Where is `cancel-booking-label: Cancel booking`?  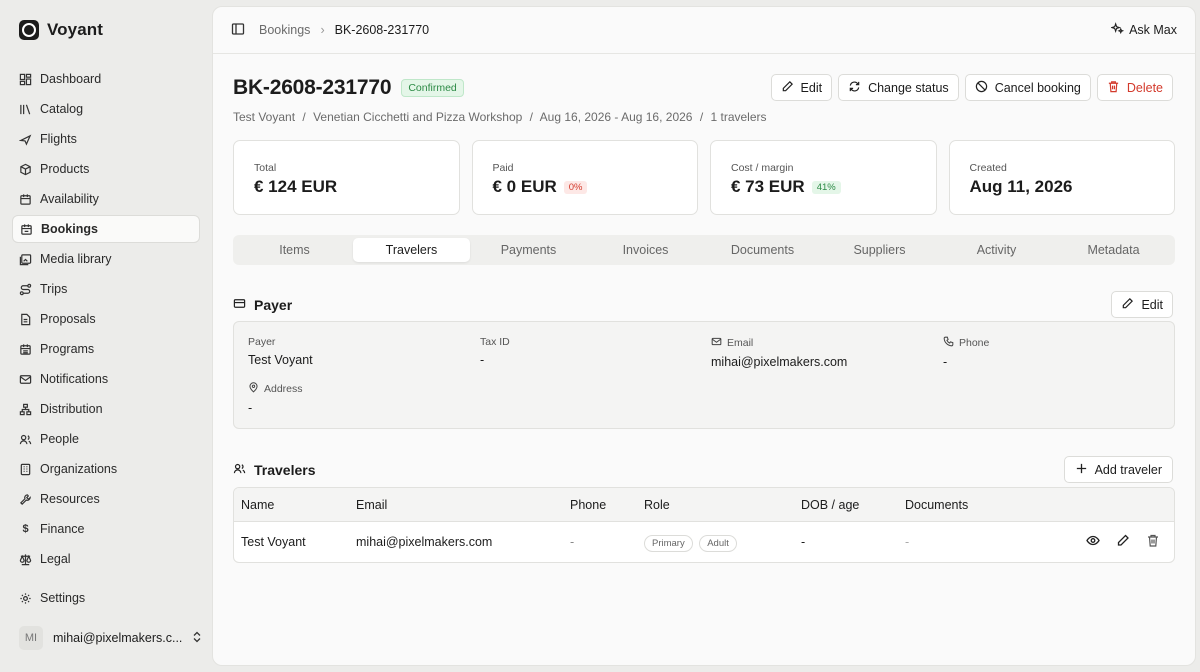
cancel-booking-label: Cancel booking is located at coordinates (1037, 87).